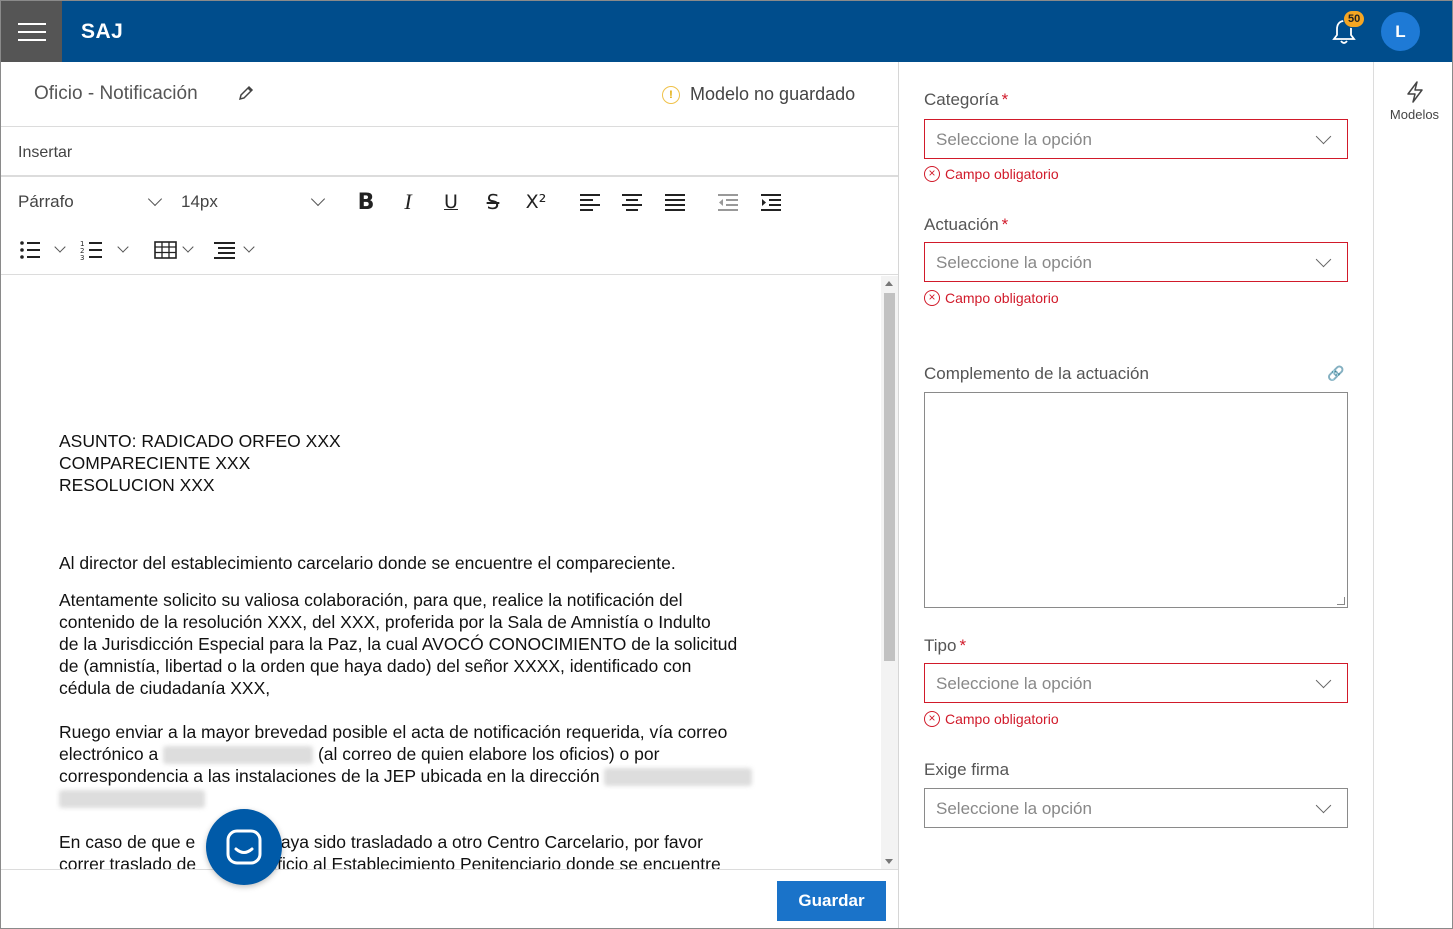  Describe the element at coordinates (1014, 683) in the screenshot. I see `tipo-placeholder: Seleccione la opción` at that location.